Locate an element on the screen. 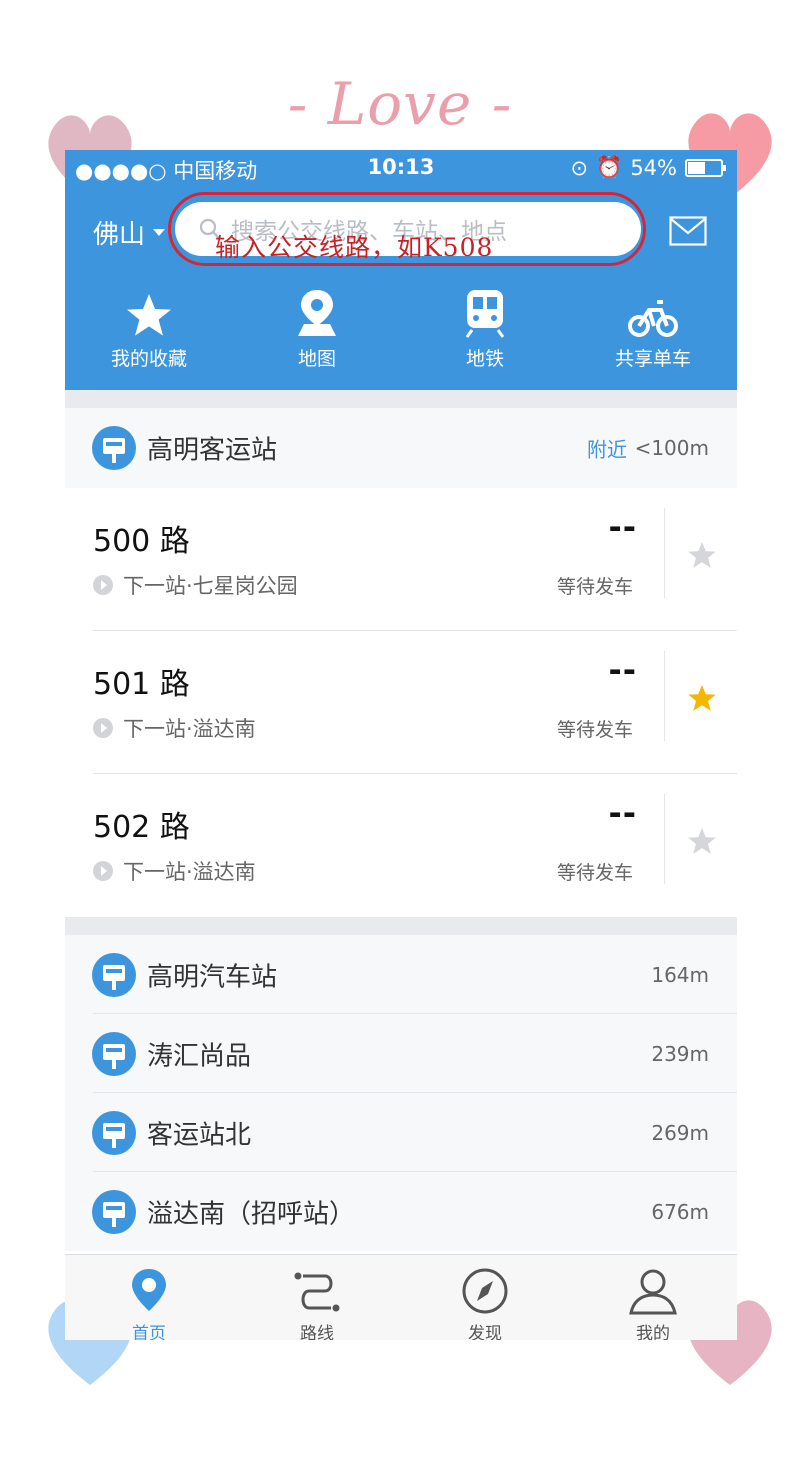  station-name: 溢达南（招呼站） is located at coordinates (251, 1214).